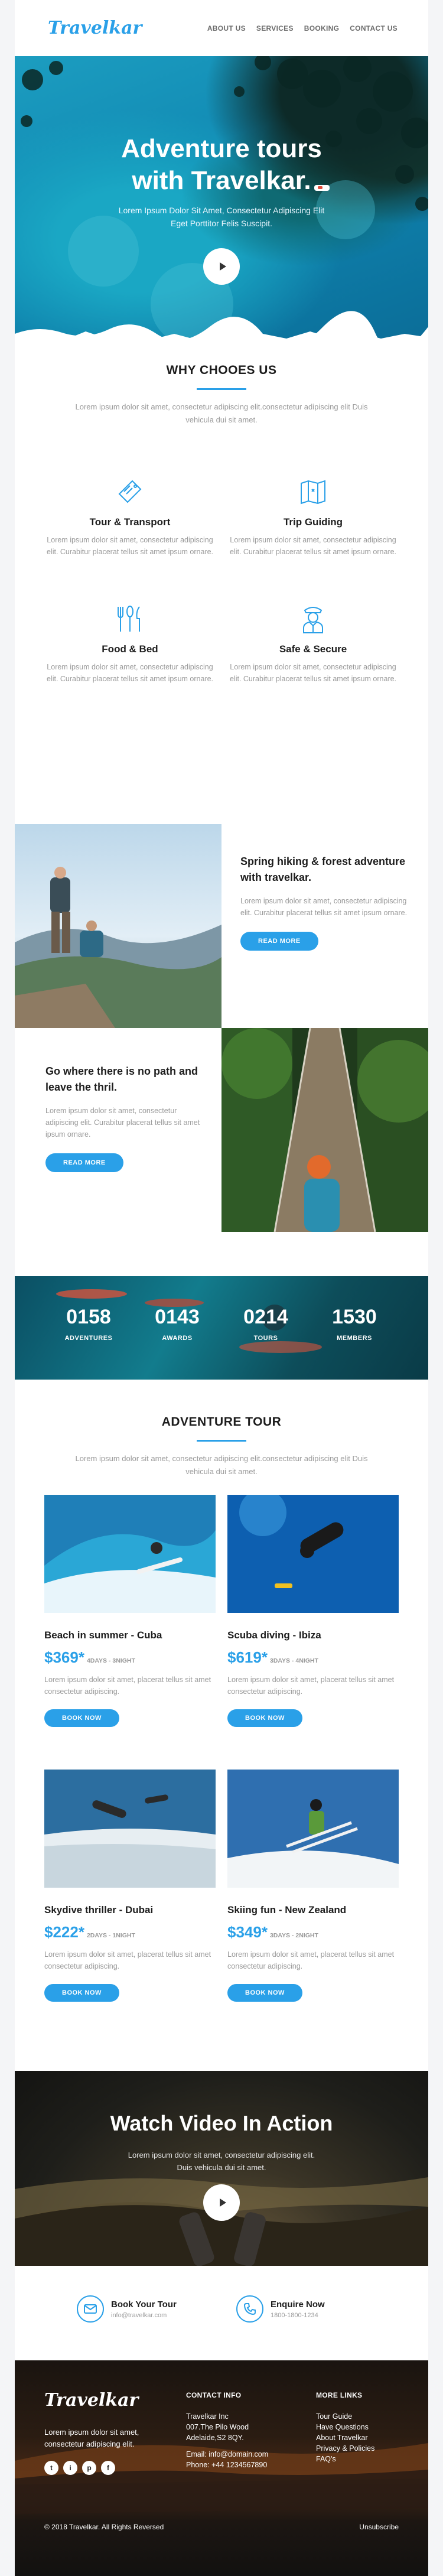  I want to click on card-price: $369*, so click(64, 1657).